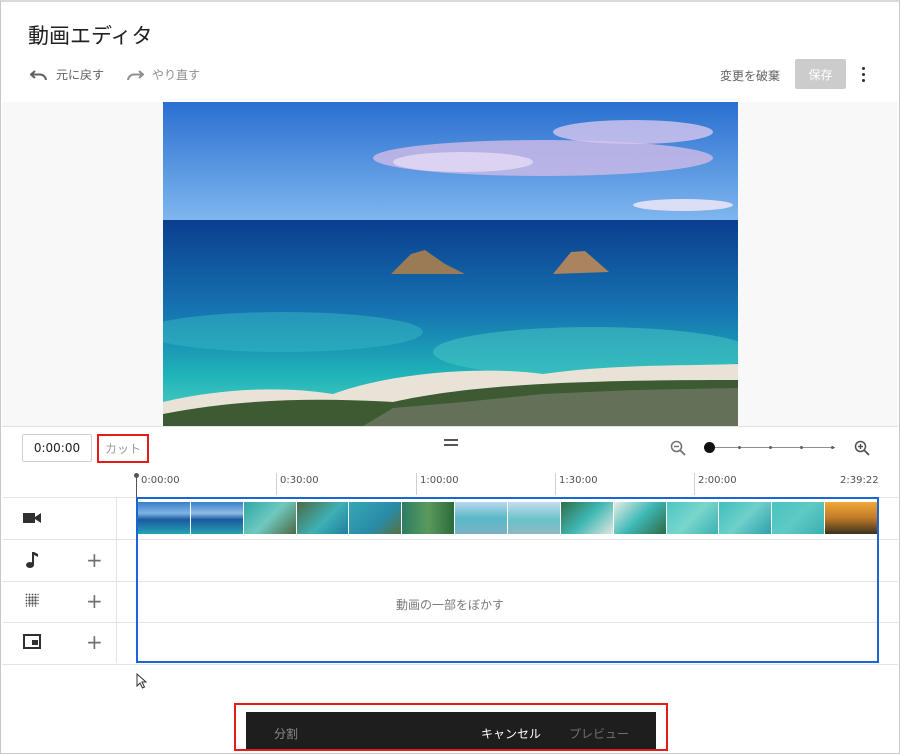 This screenshot has width=900, height=754. I want to click on ruler-label: 2:00:00, so click(717, 480).